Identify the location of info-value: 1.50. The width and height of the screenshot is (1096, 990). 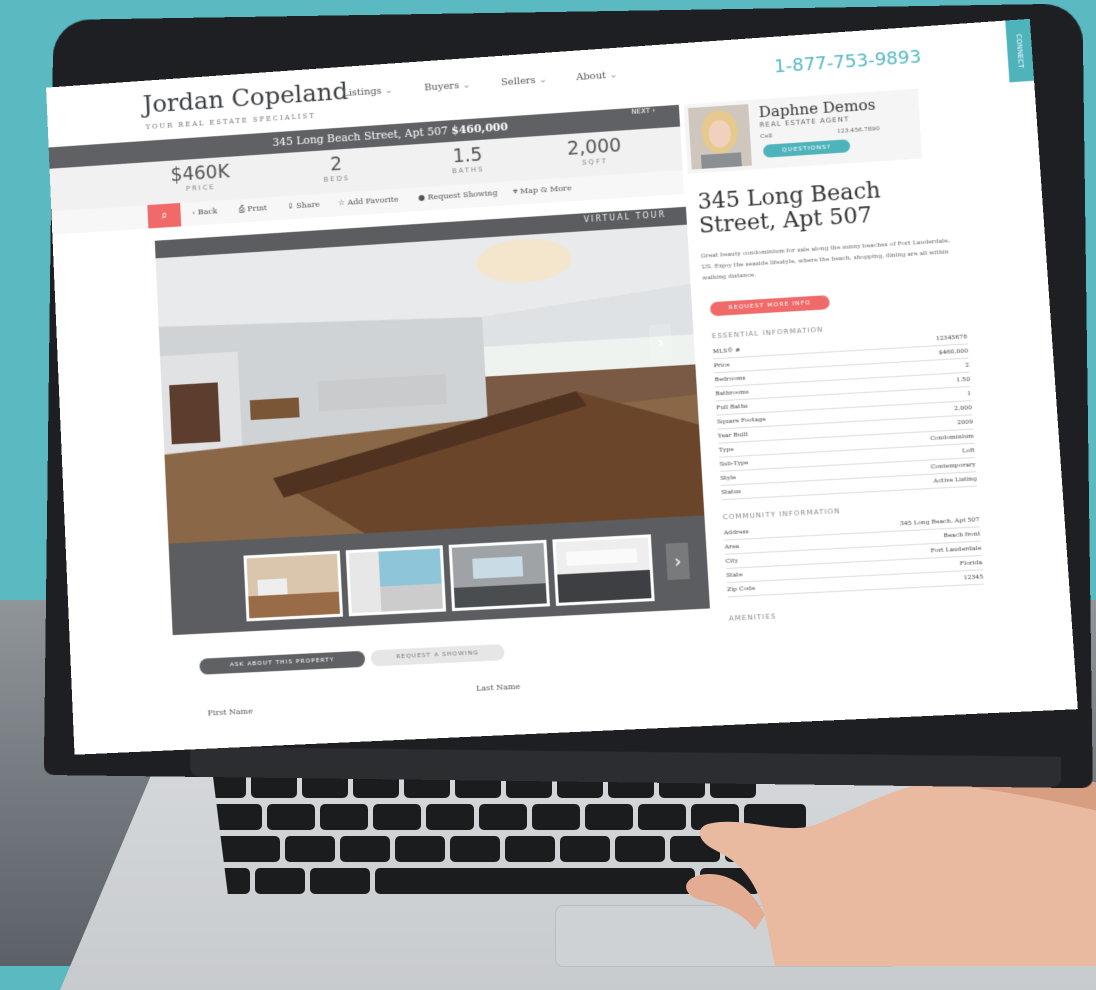
(963, 379).